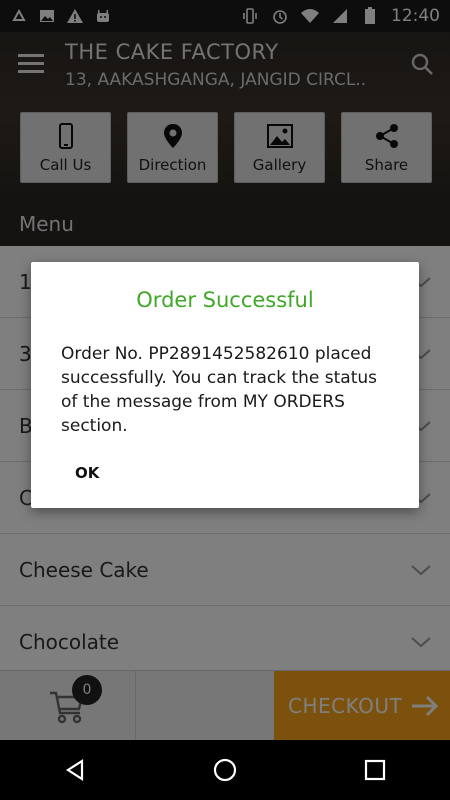 The image size is (450, 800). What do you see at coordinates (87, 473) in the screenshot?
I see `ok-button: OK` at bounding box center [87, 473].